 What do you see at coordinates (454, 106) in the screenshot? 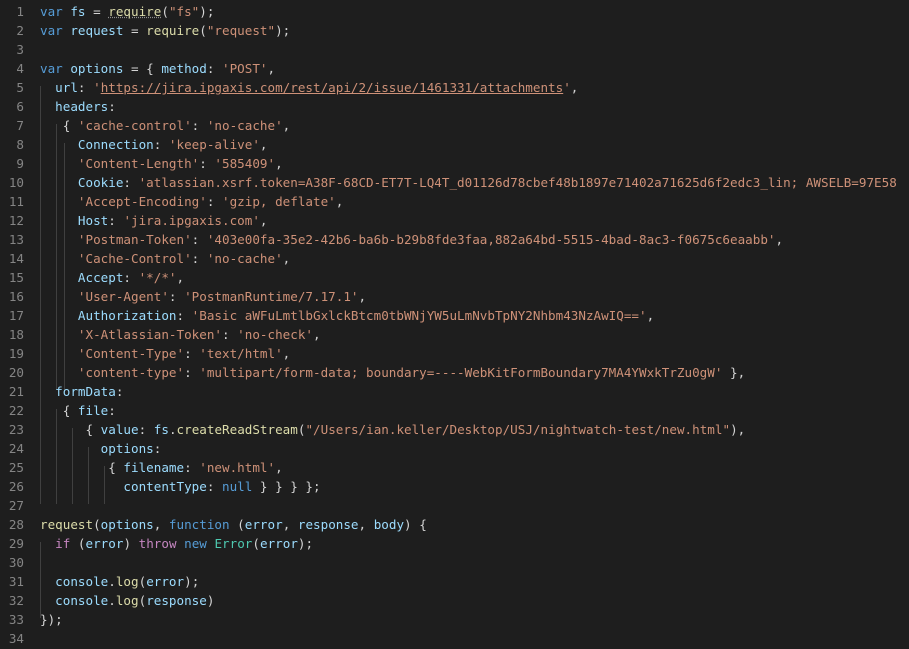
I see `code-line: 6 headers:` at bounding box center [454, 106].